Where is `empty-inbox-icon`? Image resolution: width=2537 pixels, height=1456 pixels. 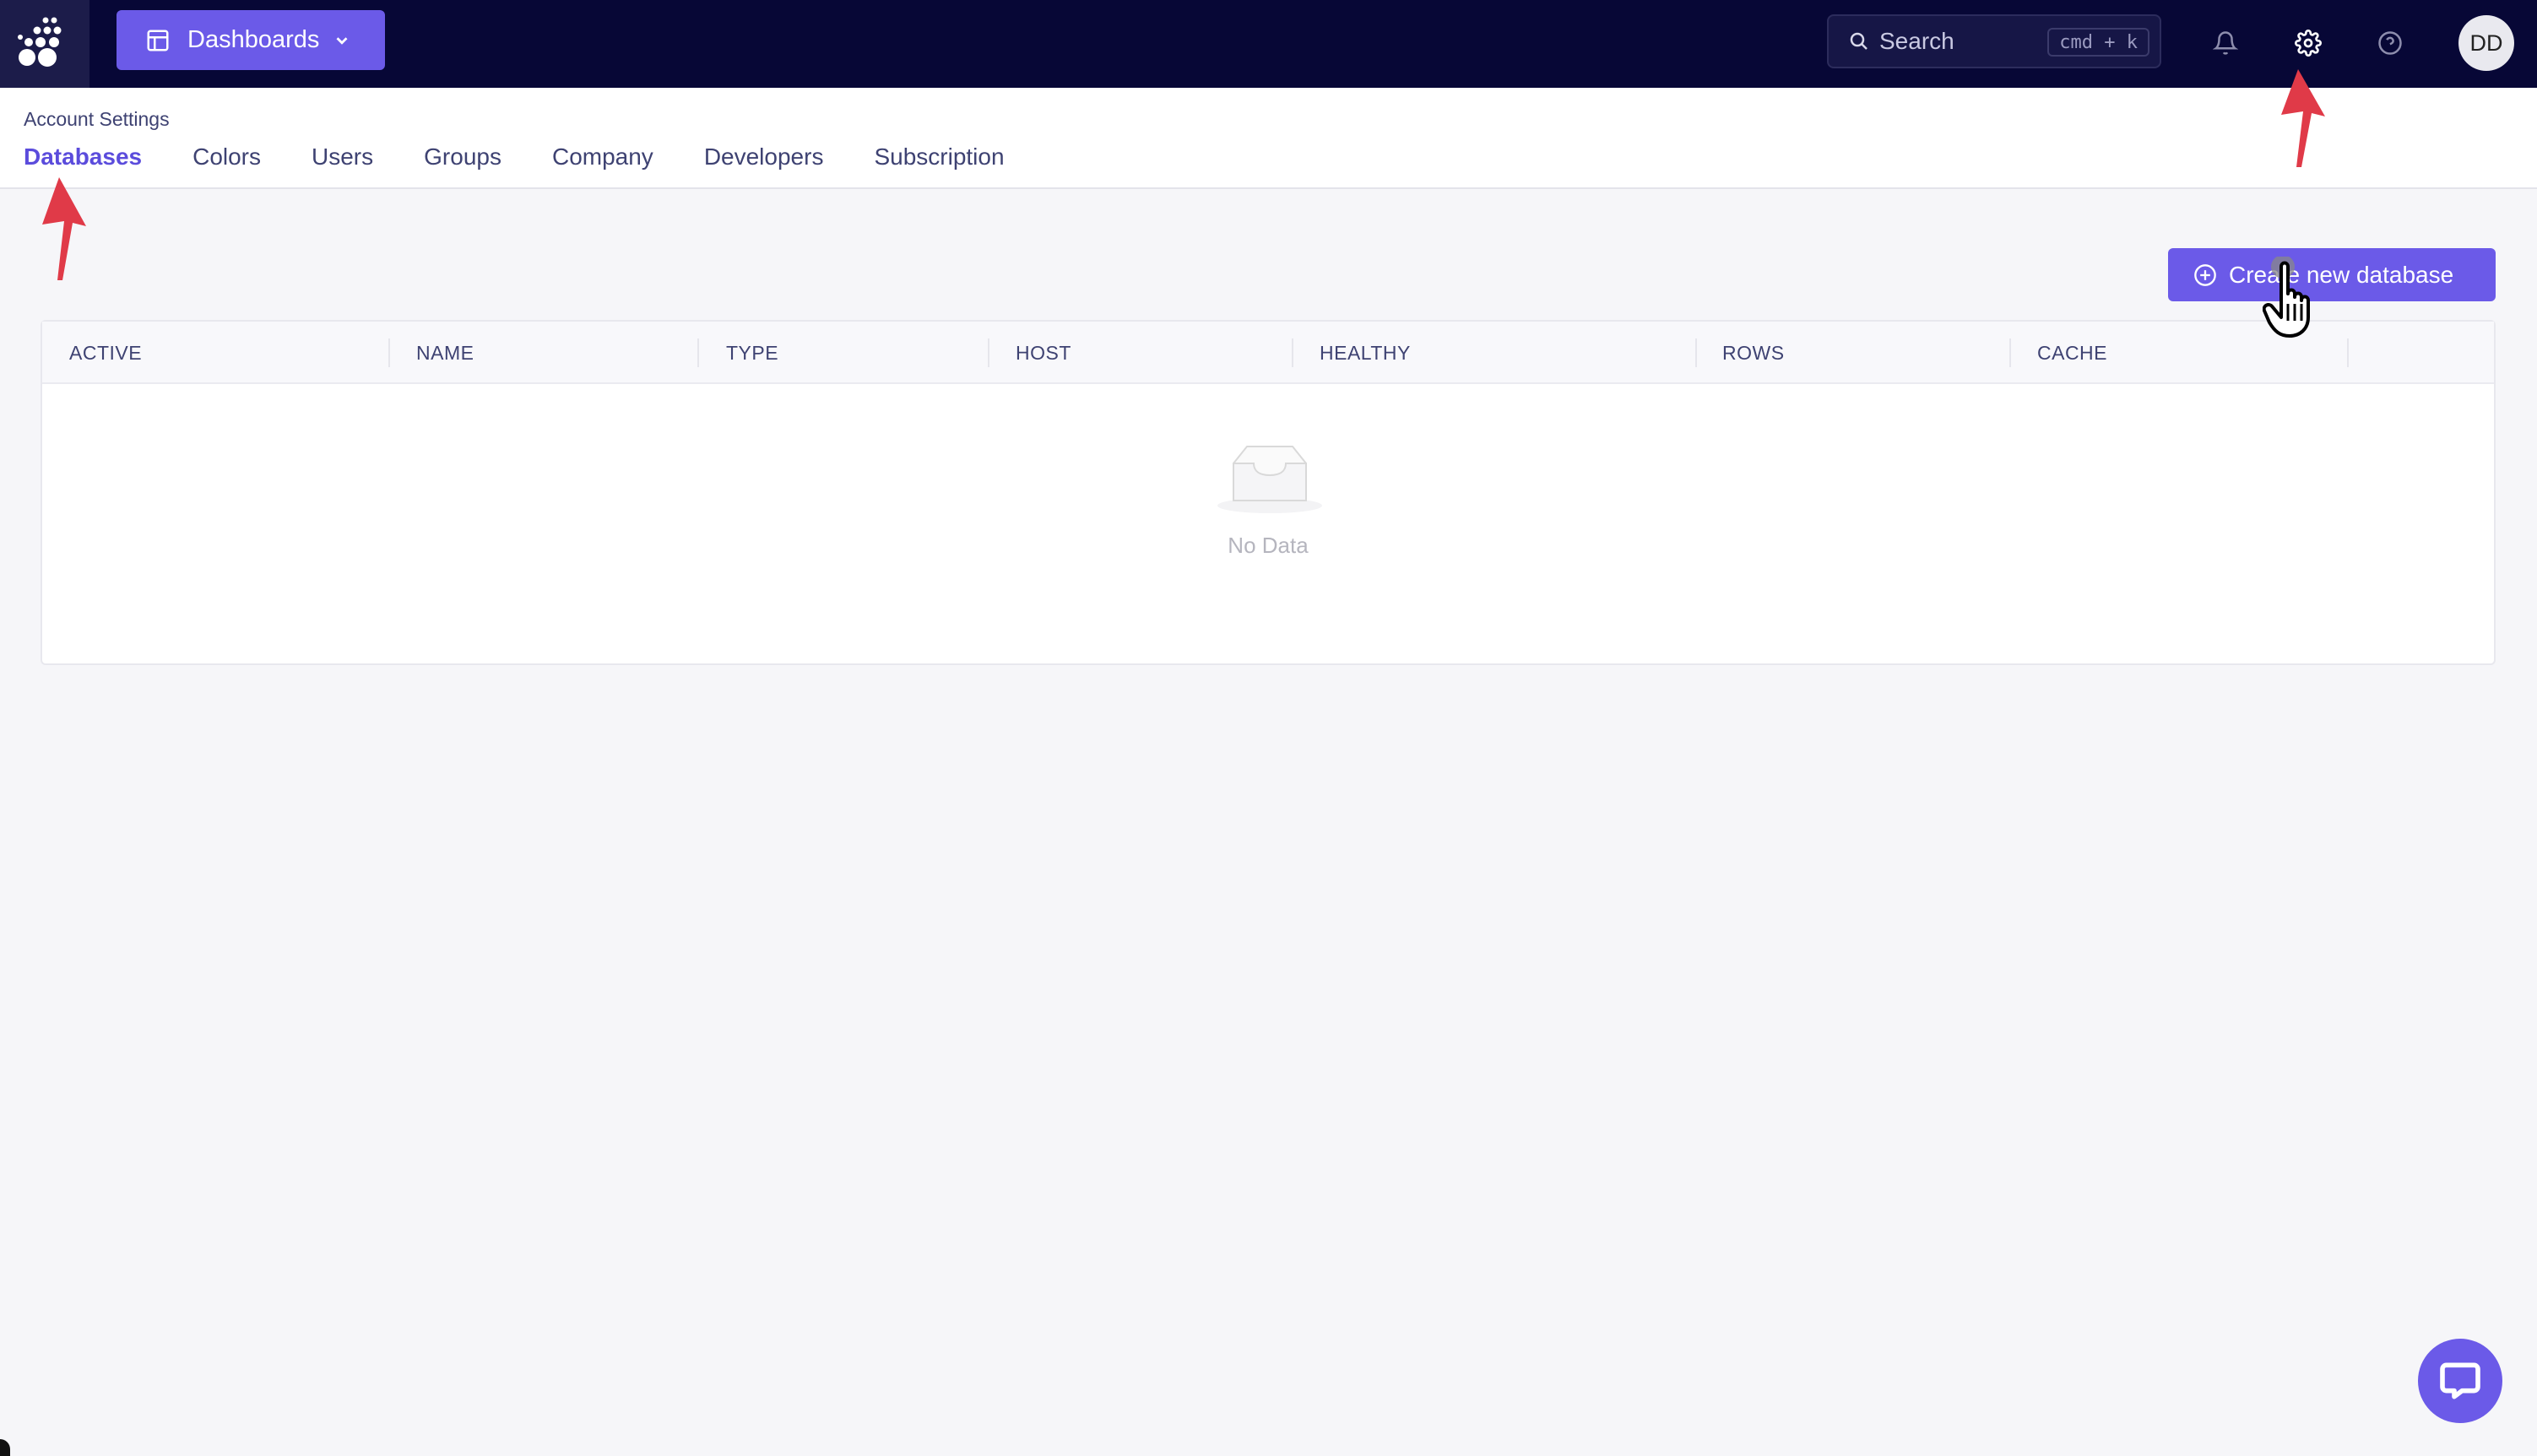 empty-inbox-icon is located at coordinates (1269, 479).